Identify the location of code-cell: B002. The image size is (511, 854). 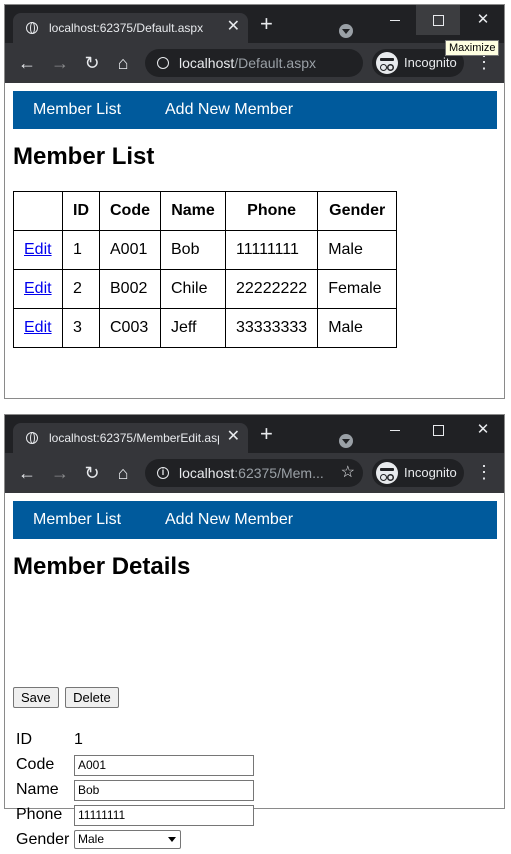
(130, 289).